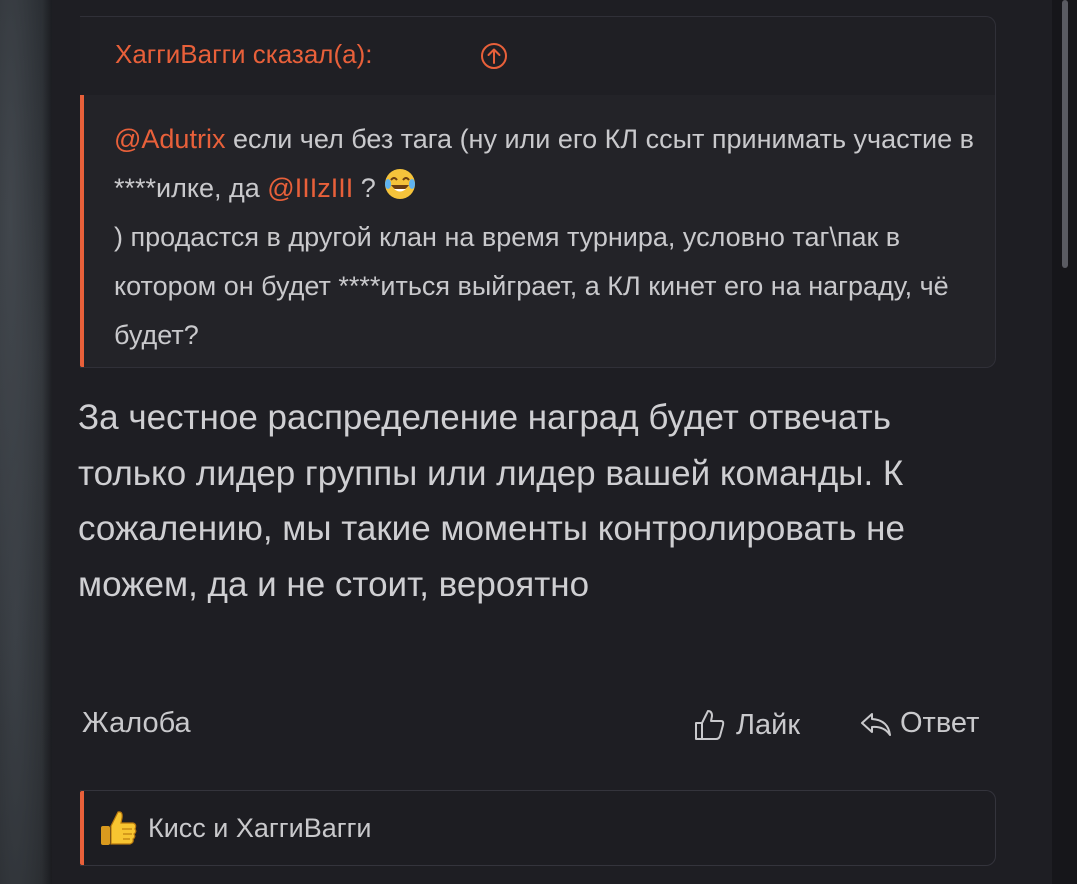 The image size is (1077, 884). Describe the element at coordinates (260, 828) in the screenshot. I see `likes-names: Кисс и ХаггиВагги` at that location.